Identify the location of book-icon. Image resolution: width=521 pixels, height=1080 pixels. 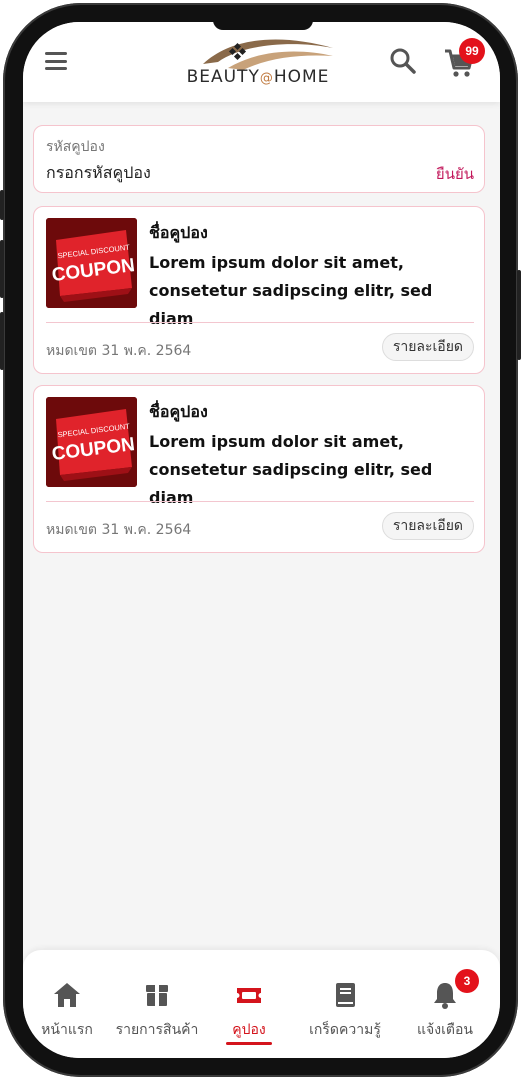
(345, 995).